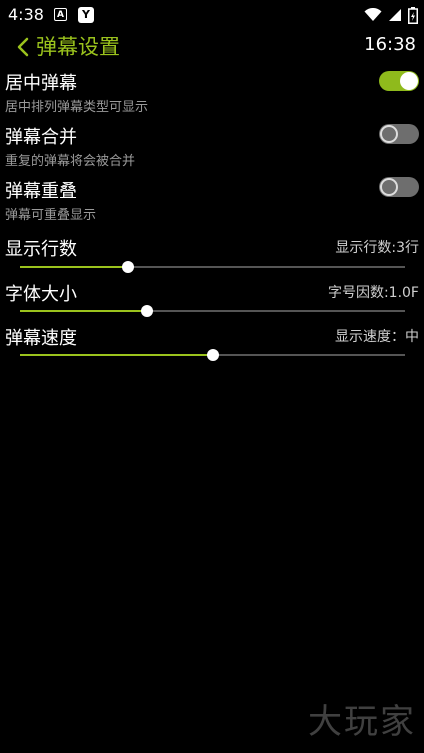  What do you see at coordinates (377, 248) in the screenshot?
I see `slider-value-label: 显示行数:3行` at bounding box center [377, 248].